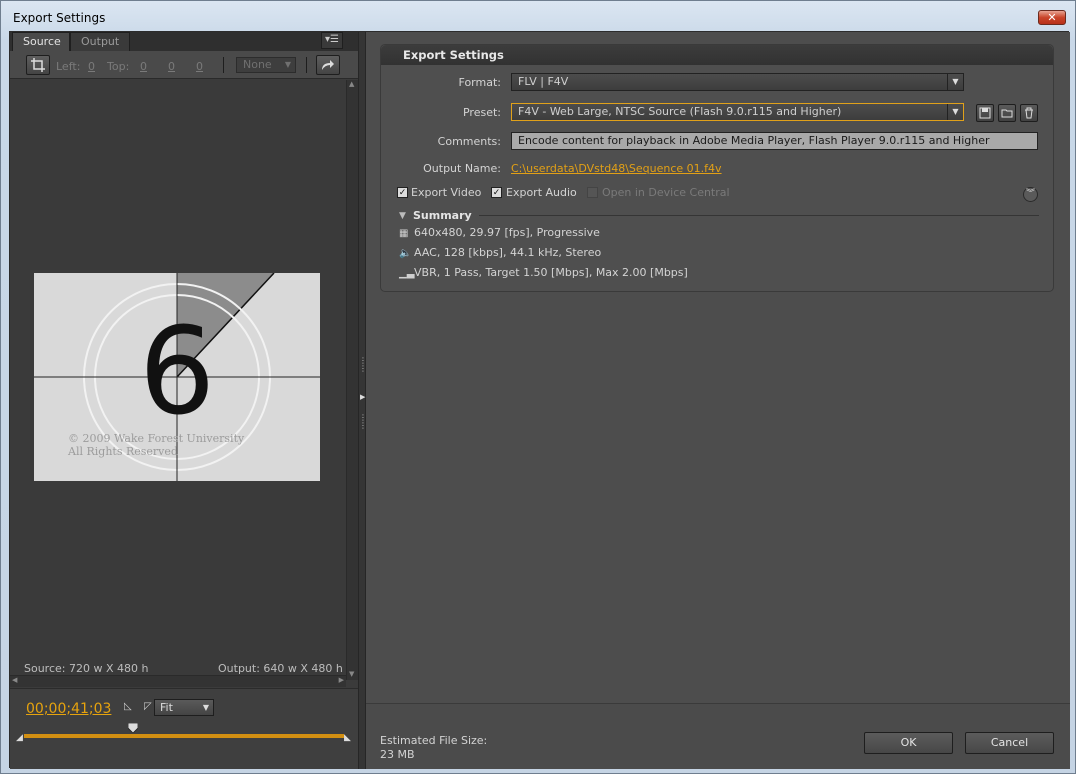  Describe the element at coordinates (592, 192) in the screenshot. I see `device-central-checkbox` at that location.